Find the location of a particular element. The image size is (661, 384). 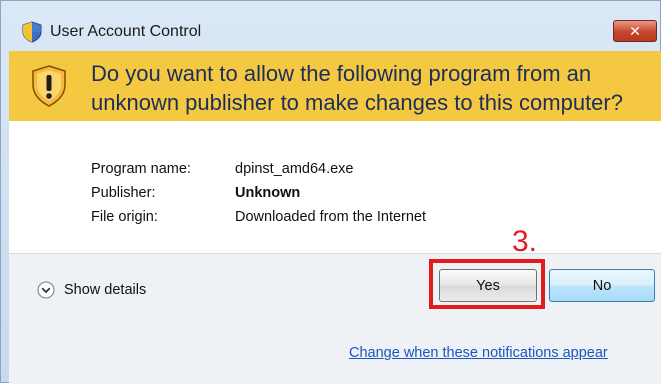

change-notifications-link: Change when these notifications appear is located at coordinates (478, 353).